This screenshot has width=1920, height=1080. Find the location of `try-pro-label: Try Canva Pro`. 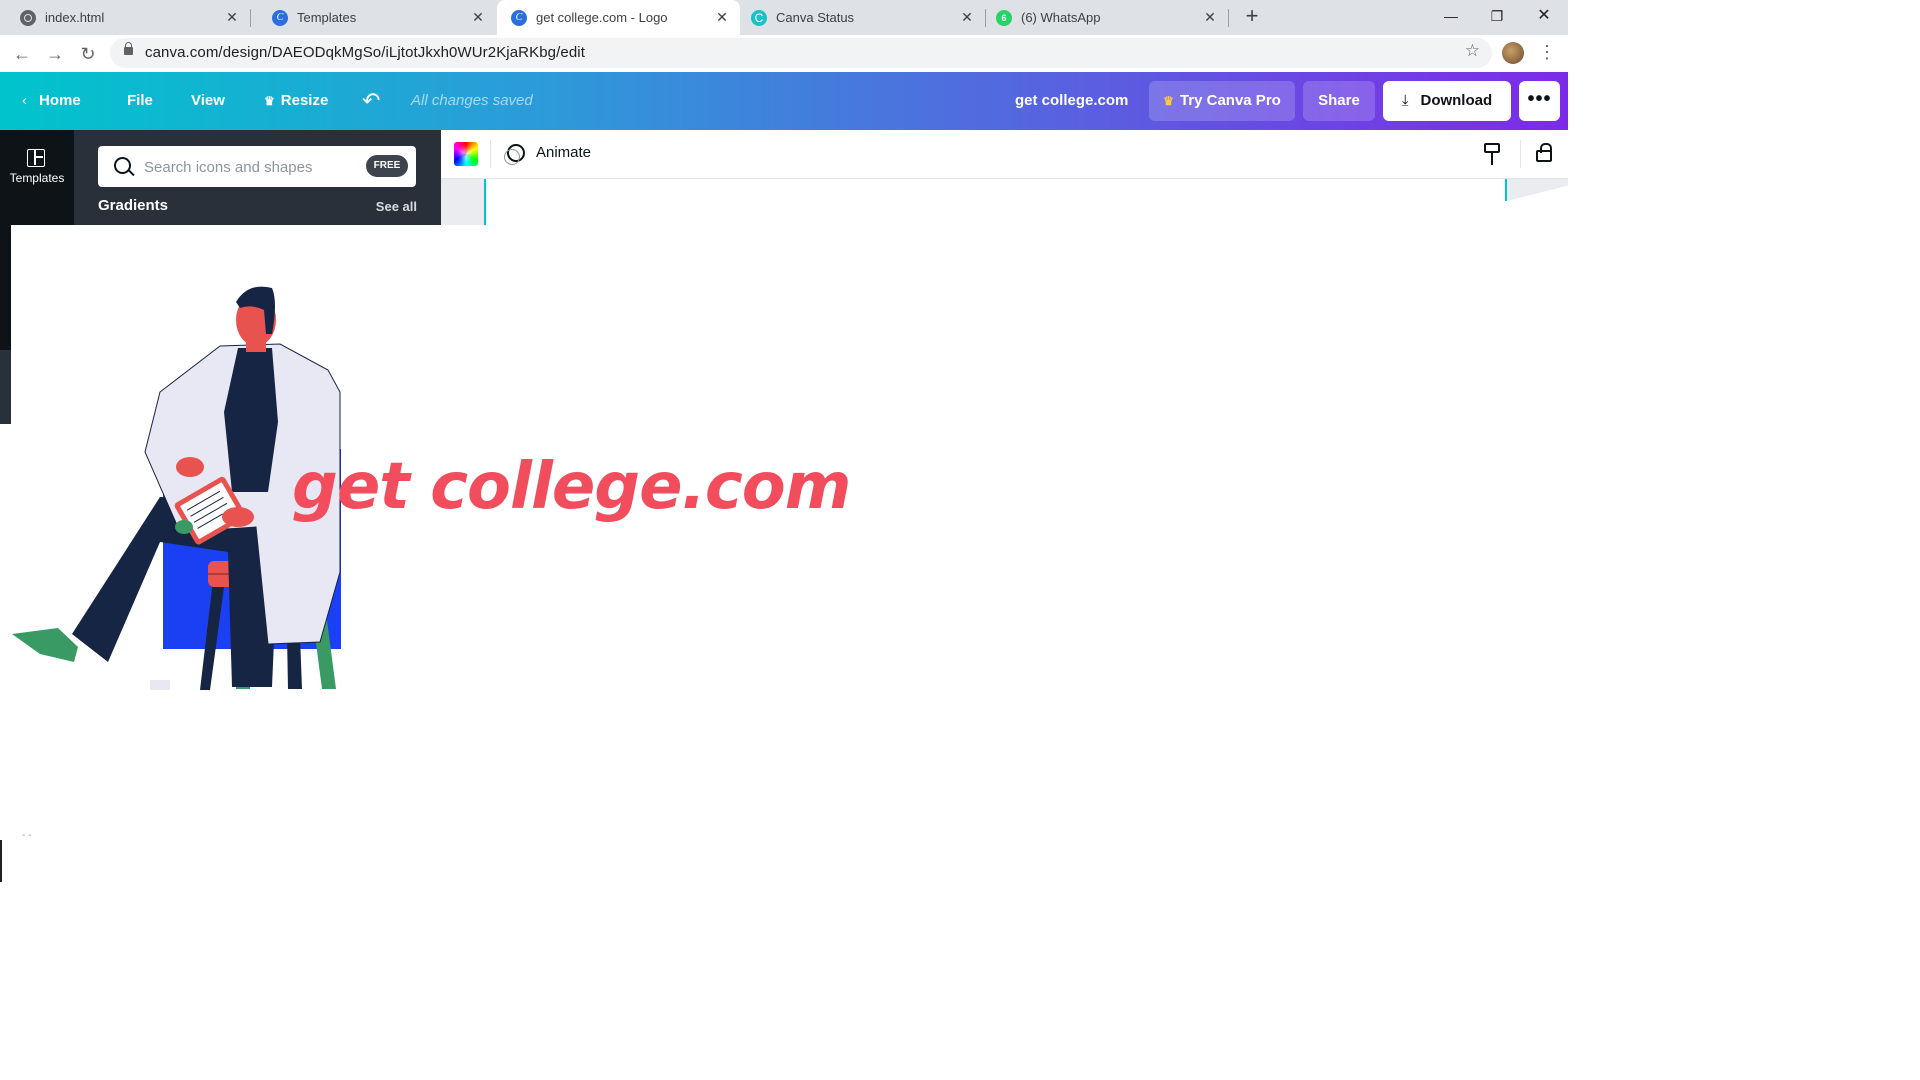

try-pro-label: Try Canva Pro is located at coordinates (1230, 100).